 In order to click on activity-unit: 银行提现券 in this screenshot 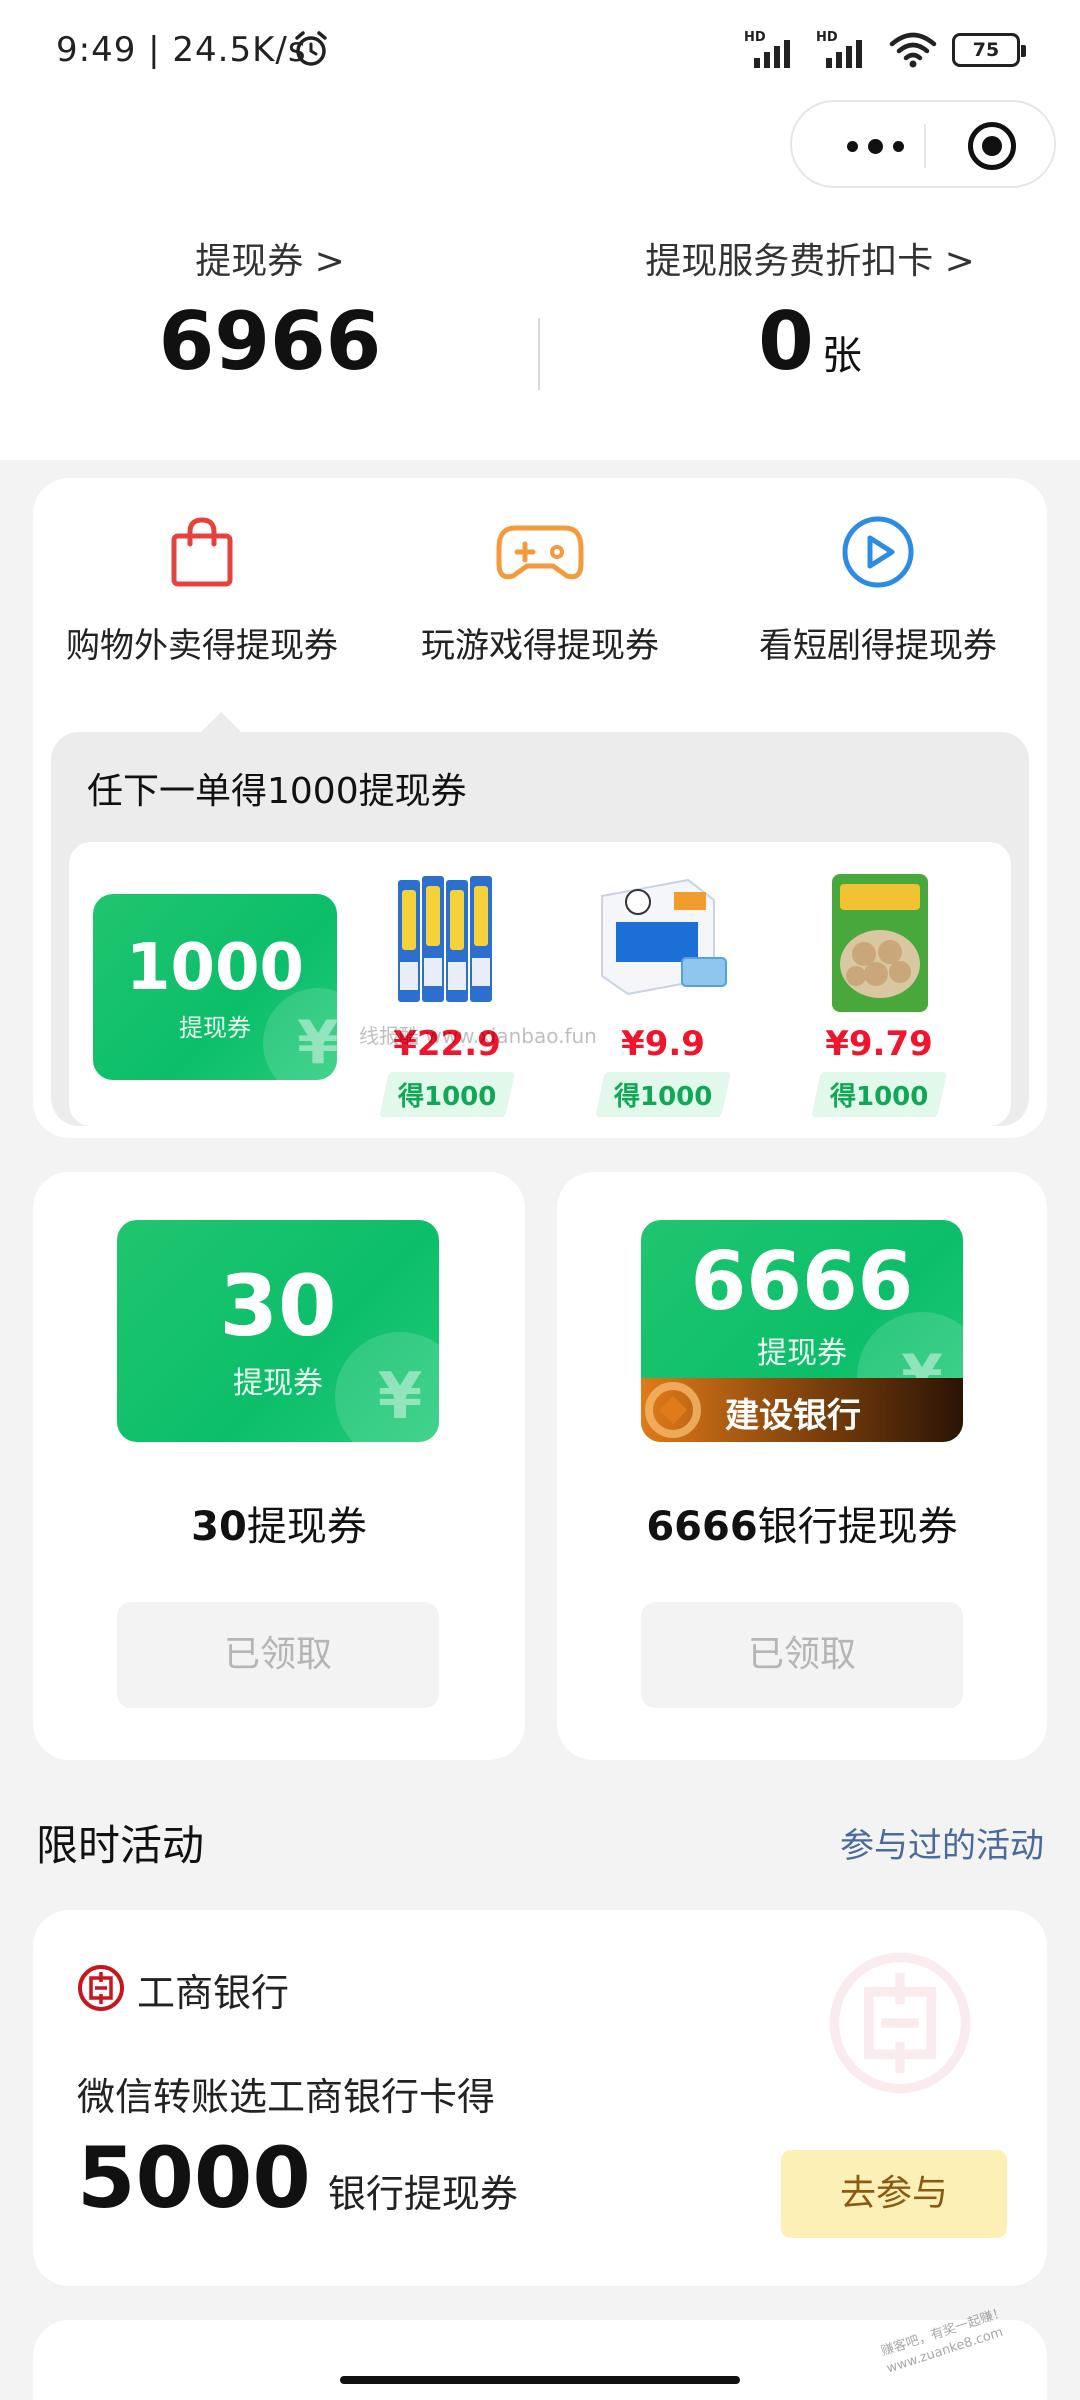, I will do `click(422, 2194)`.